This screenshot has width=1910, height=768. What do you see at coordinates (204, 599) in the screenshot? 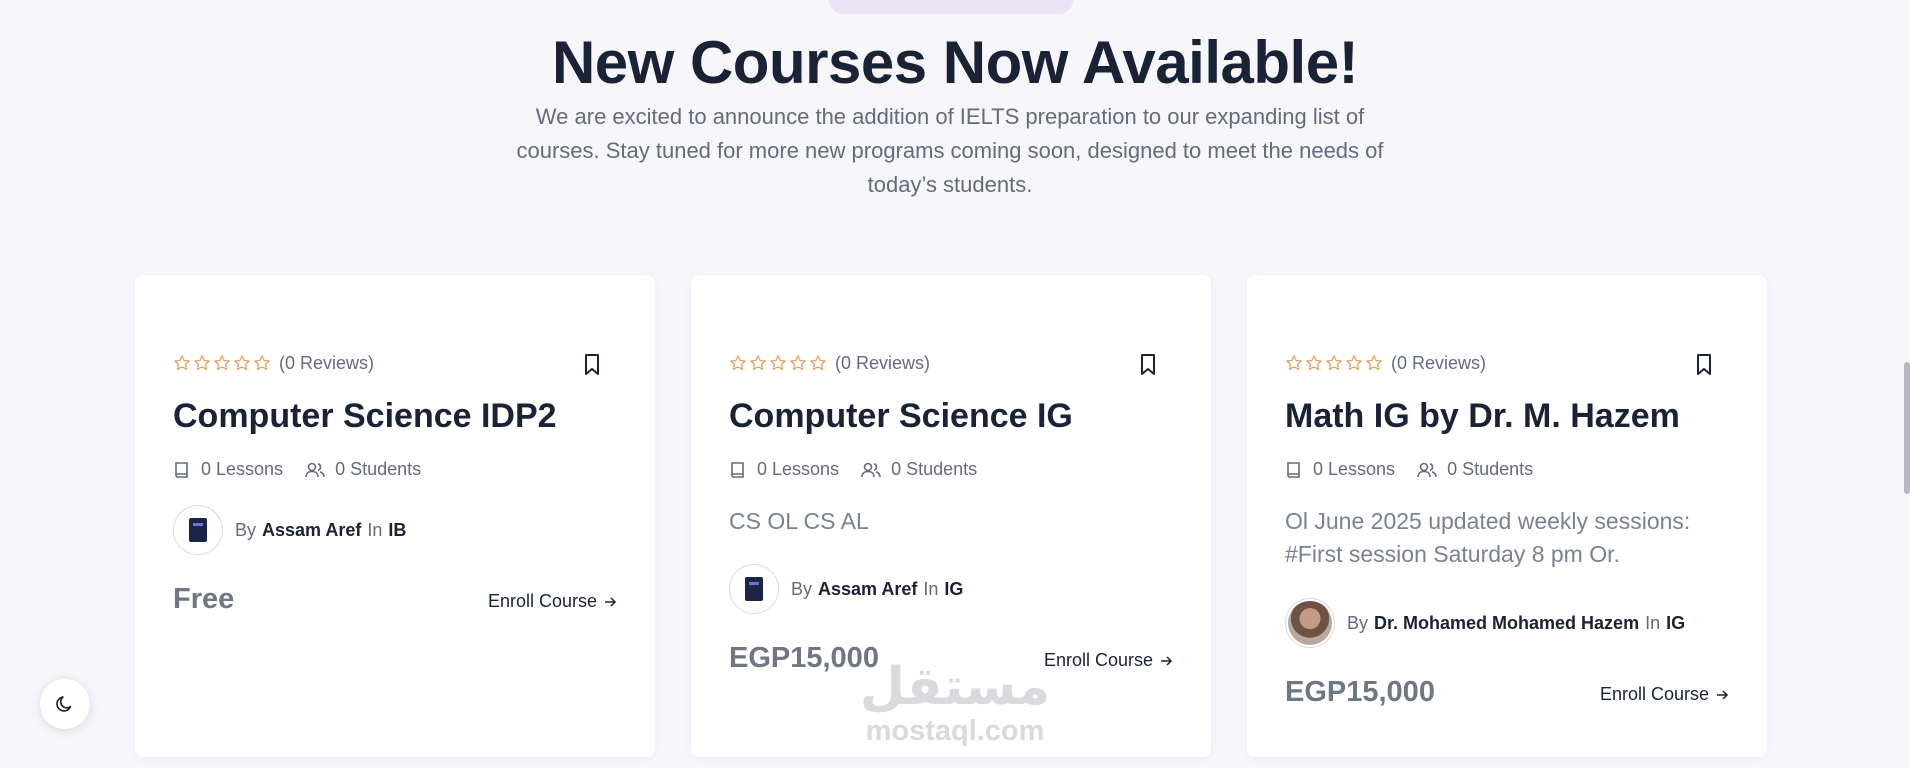
I see `course-price: Free` at bounding box center [204, 599].